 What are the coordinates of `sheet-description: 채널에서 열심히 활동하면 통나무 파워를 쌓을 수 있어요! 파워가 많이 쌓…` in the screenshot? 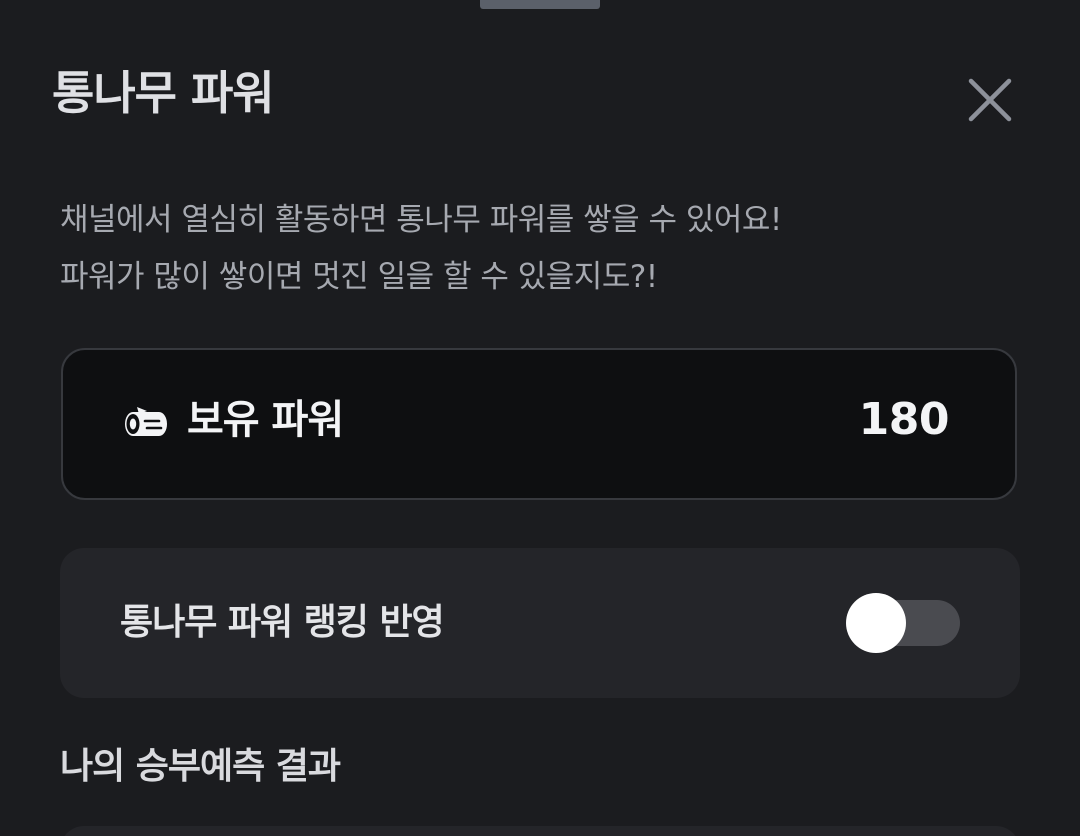 It's located at (540, 249).